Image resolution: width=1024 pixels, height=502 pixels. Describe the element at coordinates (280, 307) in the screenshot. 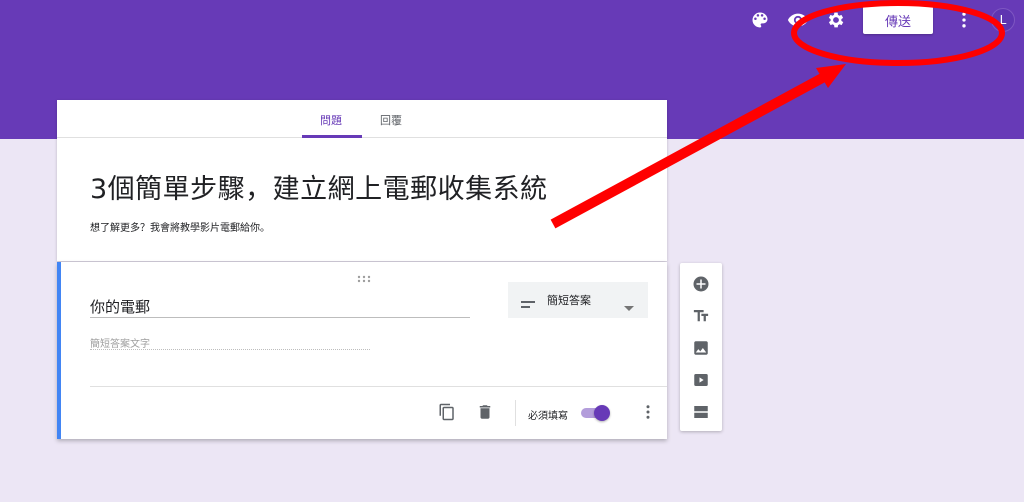

I see `question-title-input: 你的電郵` at that location.